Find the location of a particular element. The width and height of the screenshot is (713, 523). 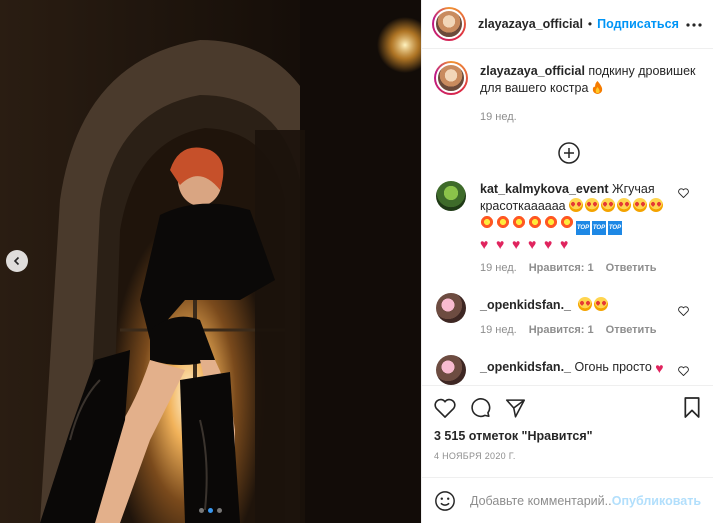

slide-indicator is located at coordinates (210, 510).